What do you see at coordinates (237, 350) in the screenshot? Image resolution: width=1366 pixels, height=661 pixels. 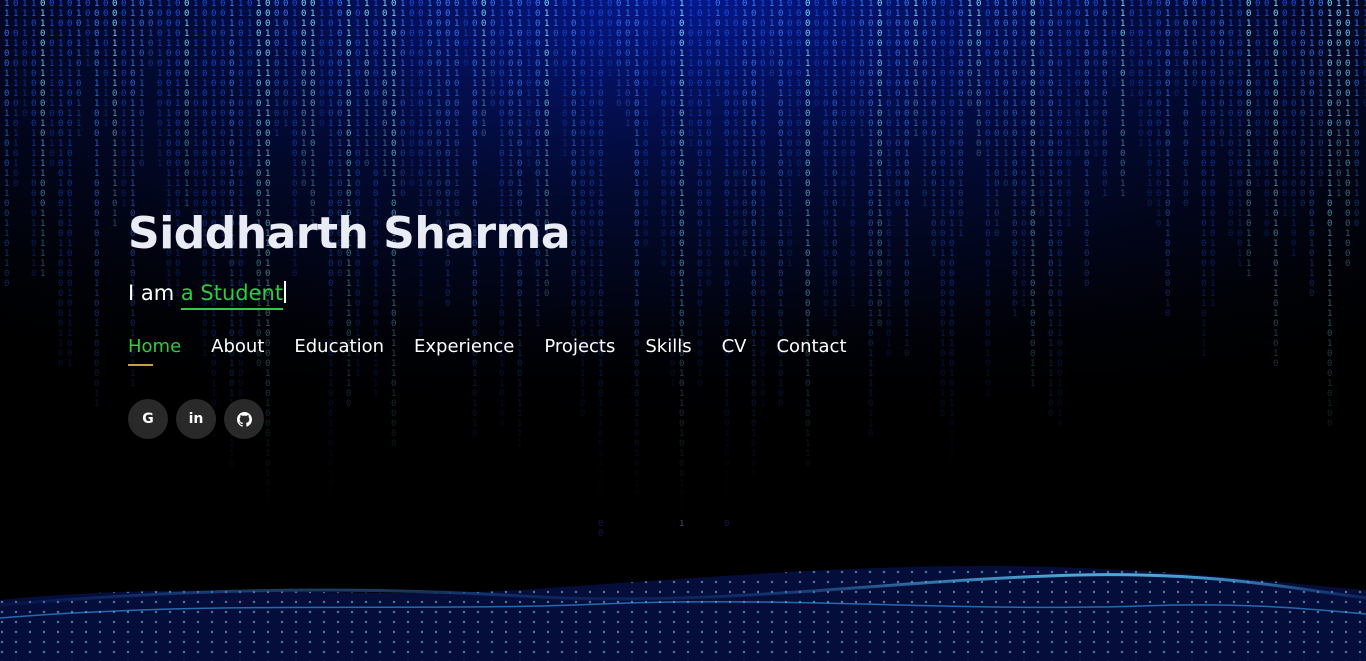 I see `nav-item-about: About` at bounding box center [237, 350].